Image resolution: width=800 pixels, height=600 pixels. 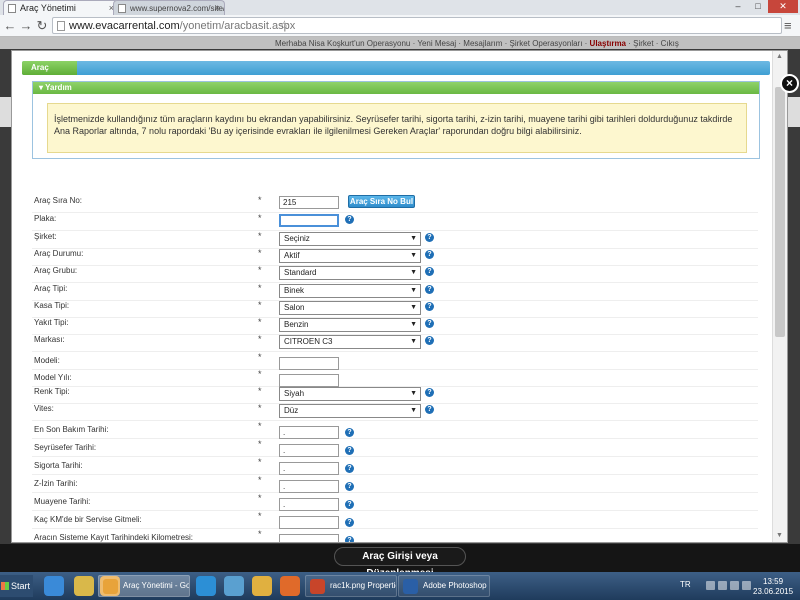 What do you see at coordinates (309, 538) in the screenshot?
I see `aracin-sisteme-kayit-tarihindeki-kilometresi-input` at bounding box center [309, 538].